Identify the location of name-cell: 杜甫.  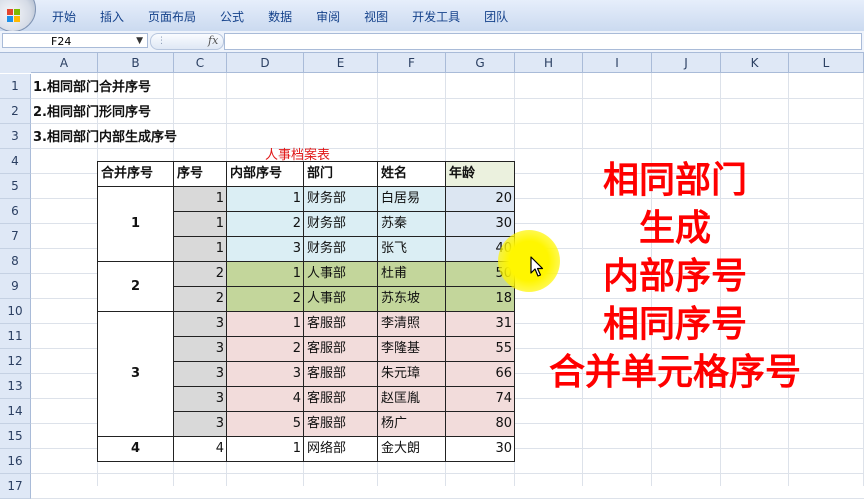
(412, 274).